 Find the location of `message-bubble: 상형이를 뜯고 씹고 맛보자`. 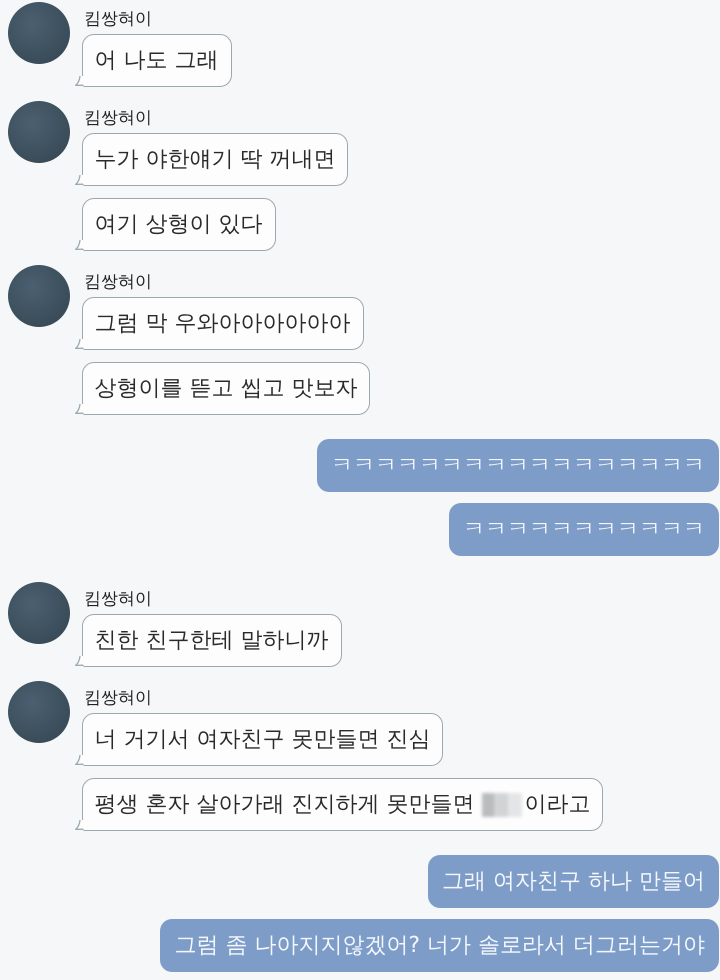

message-bubble: 상형이를 뜯고 씹고 맛보자 is located at coordinates (226, 388).